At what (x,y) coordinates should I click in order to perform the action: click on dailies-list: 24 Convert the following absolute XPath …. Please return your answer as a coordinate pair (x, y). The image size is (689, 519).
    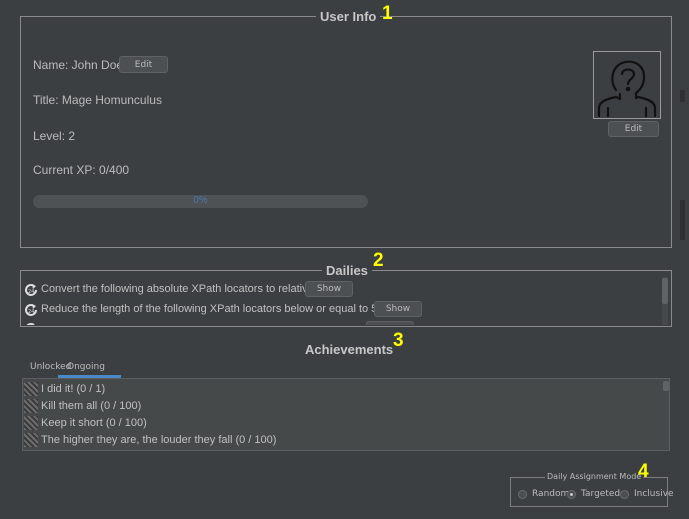
    Looking at the image, I should click on (345, 301).